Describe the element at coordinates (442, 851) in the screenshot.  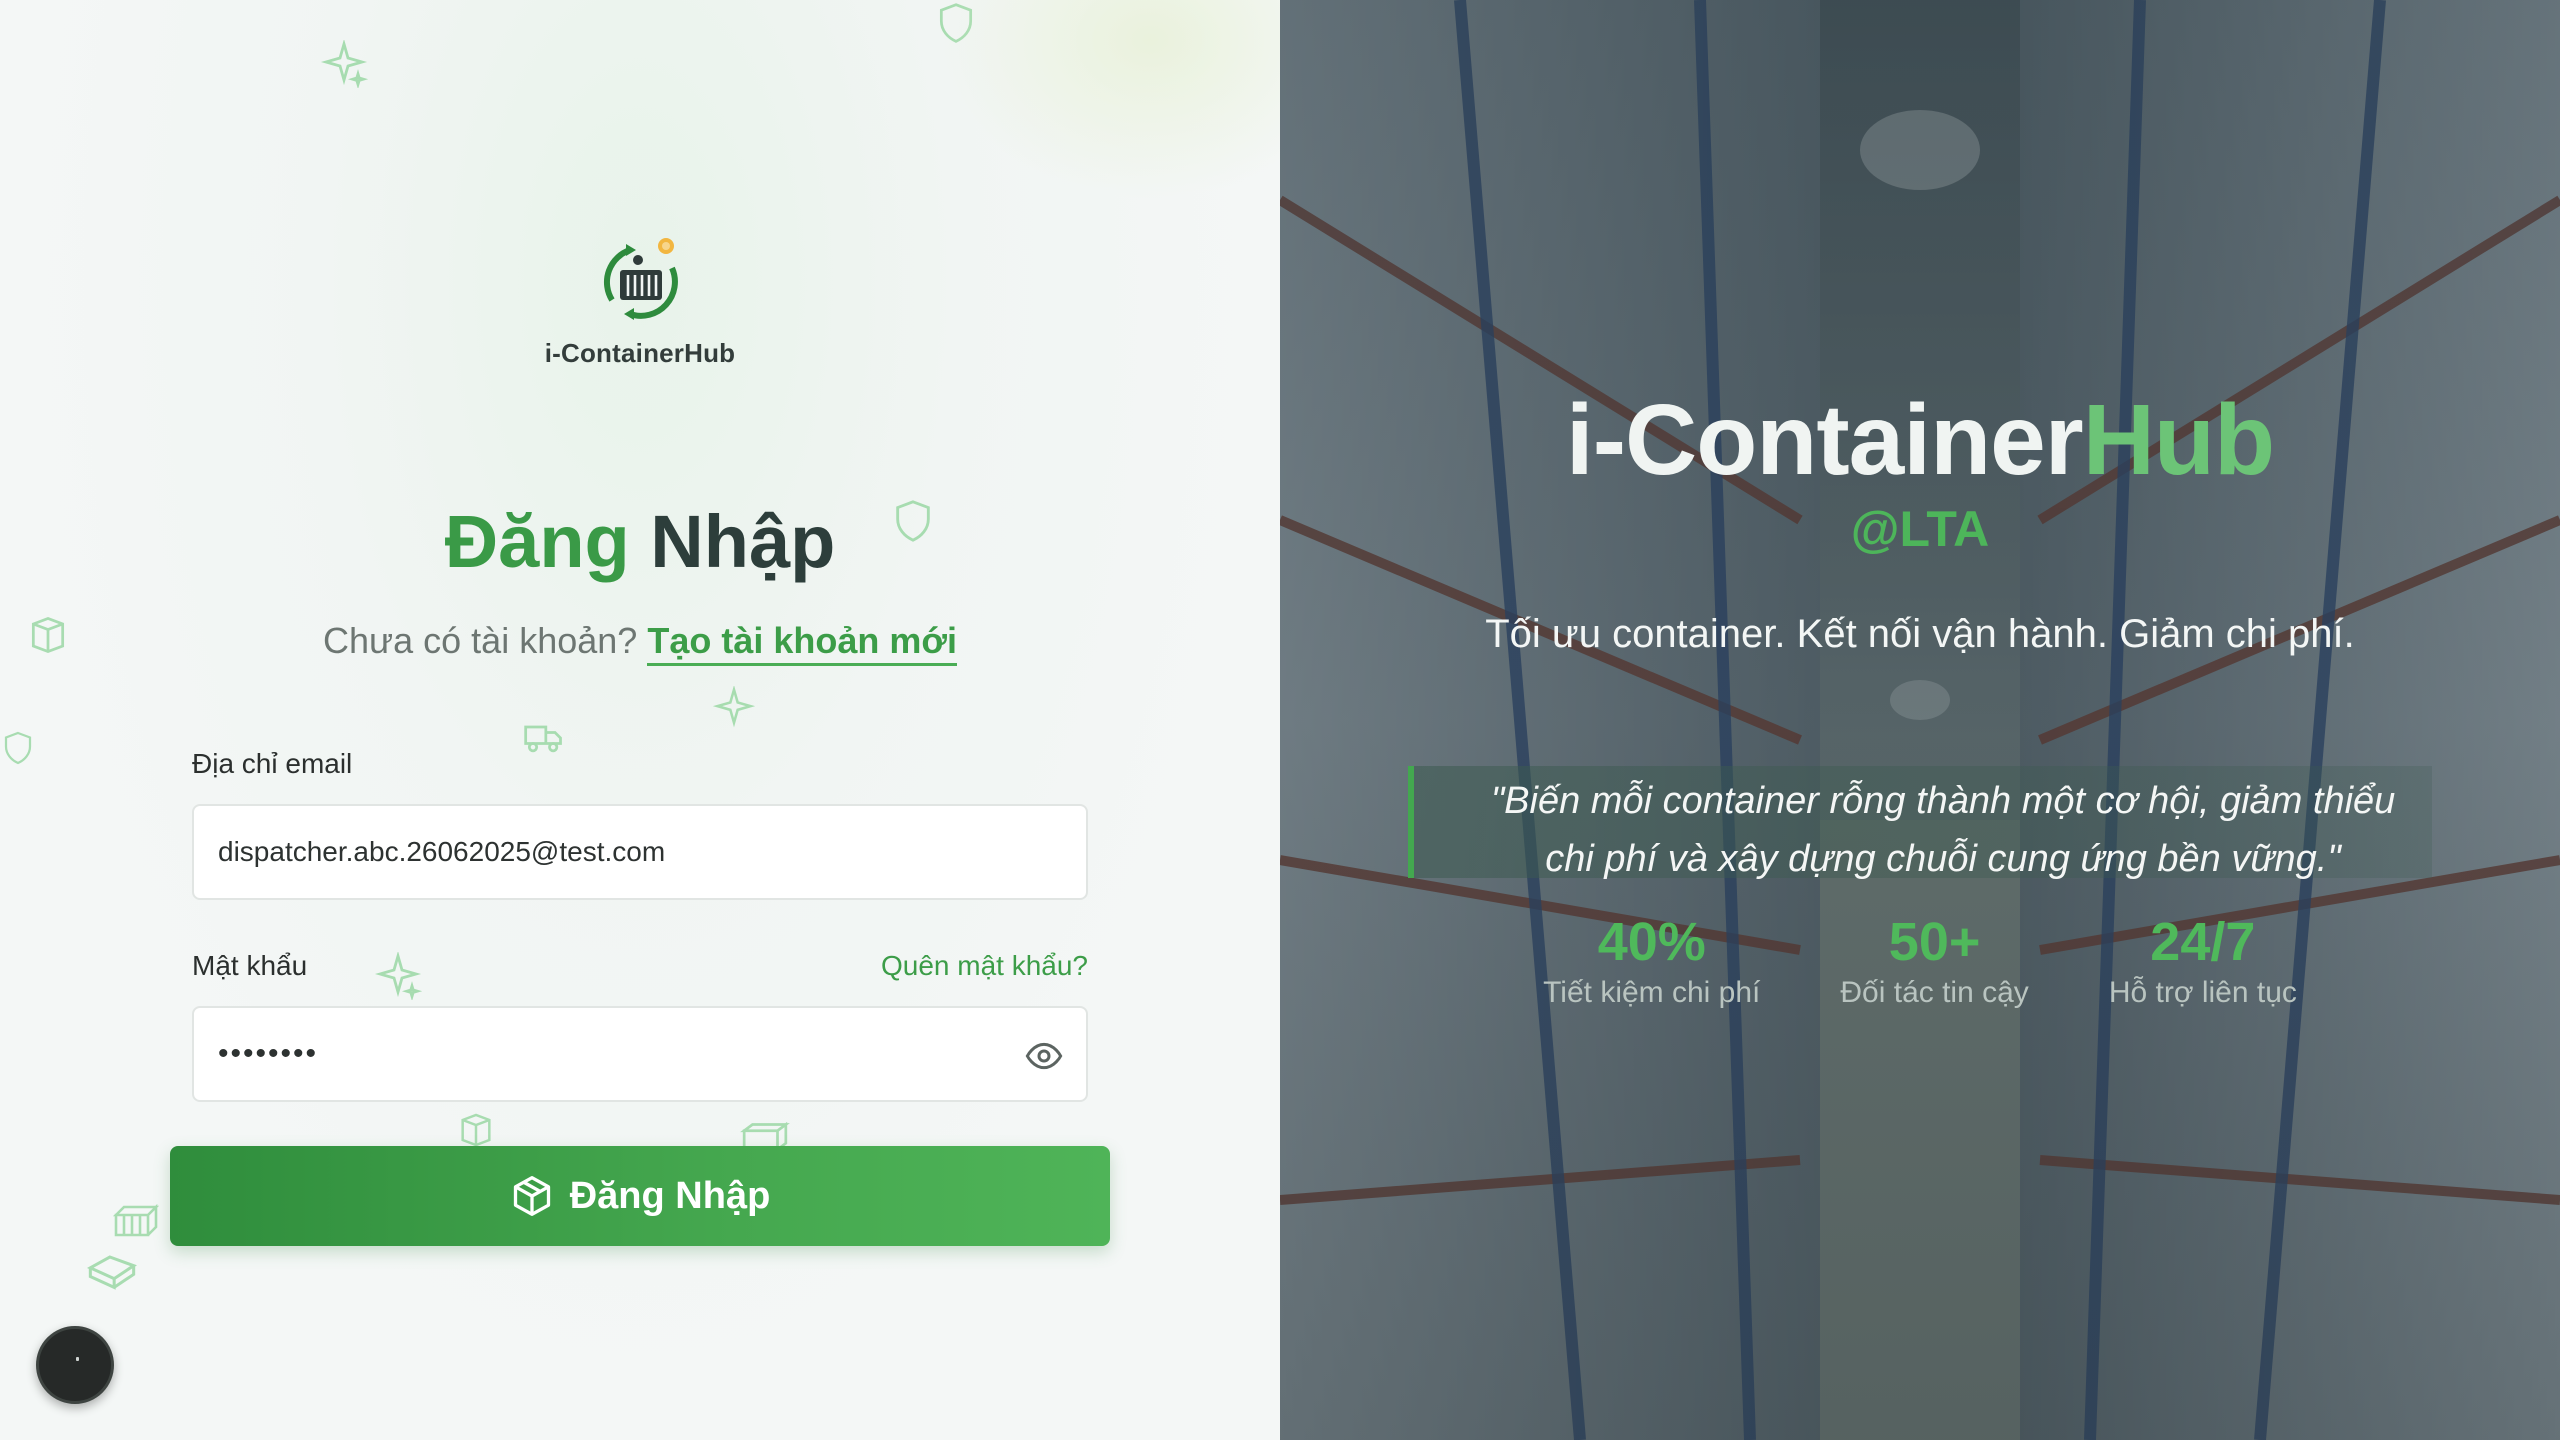
I see `email-value: dispatcher.abc.26062025@test.com` at that location.